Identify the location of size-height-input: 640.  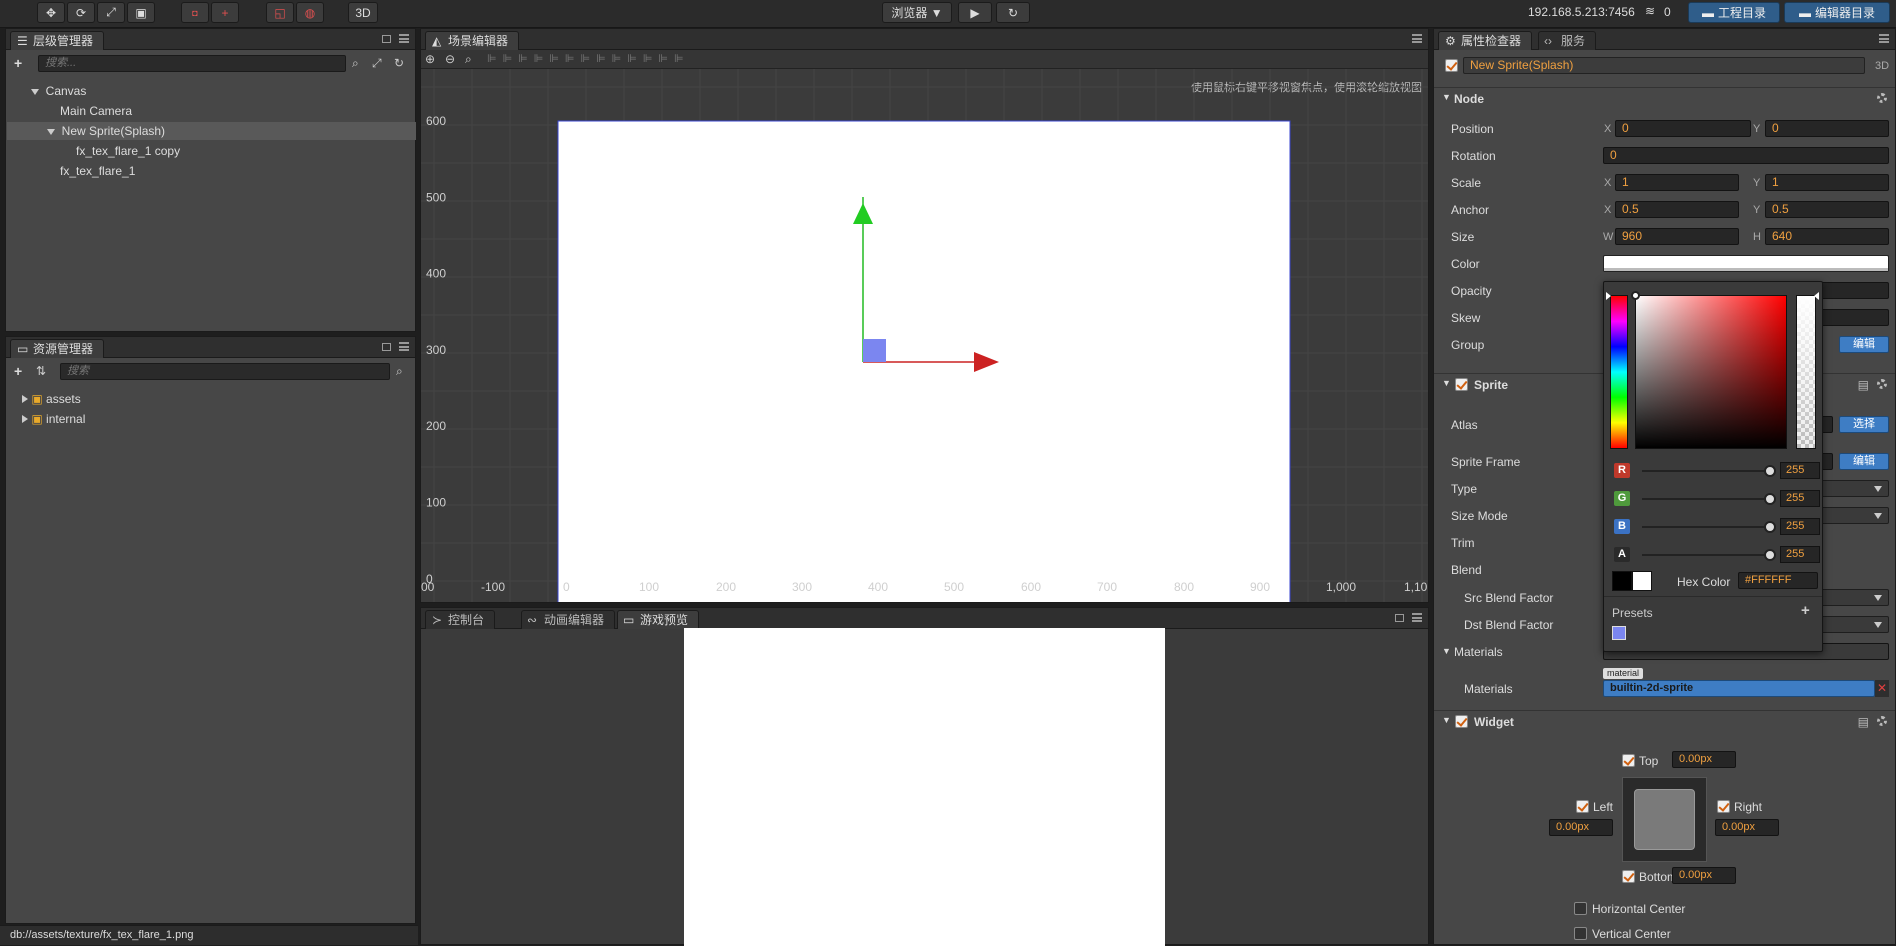
(1827, 236).